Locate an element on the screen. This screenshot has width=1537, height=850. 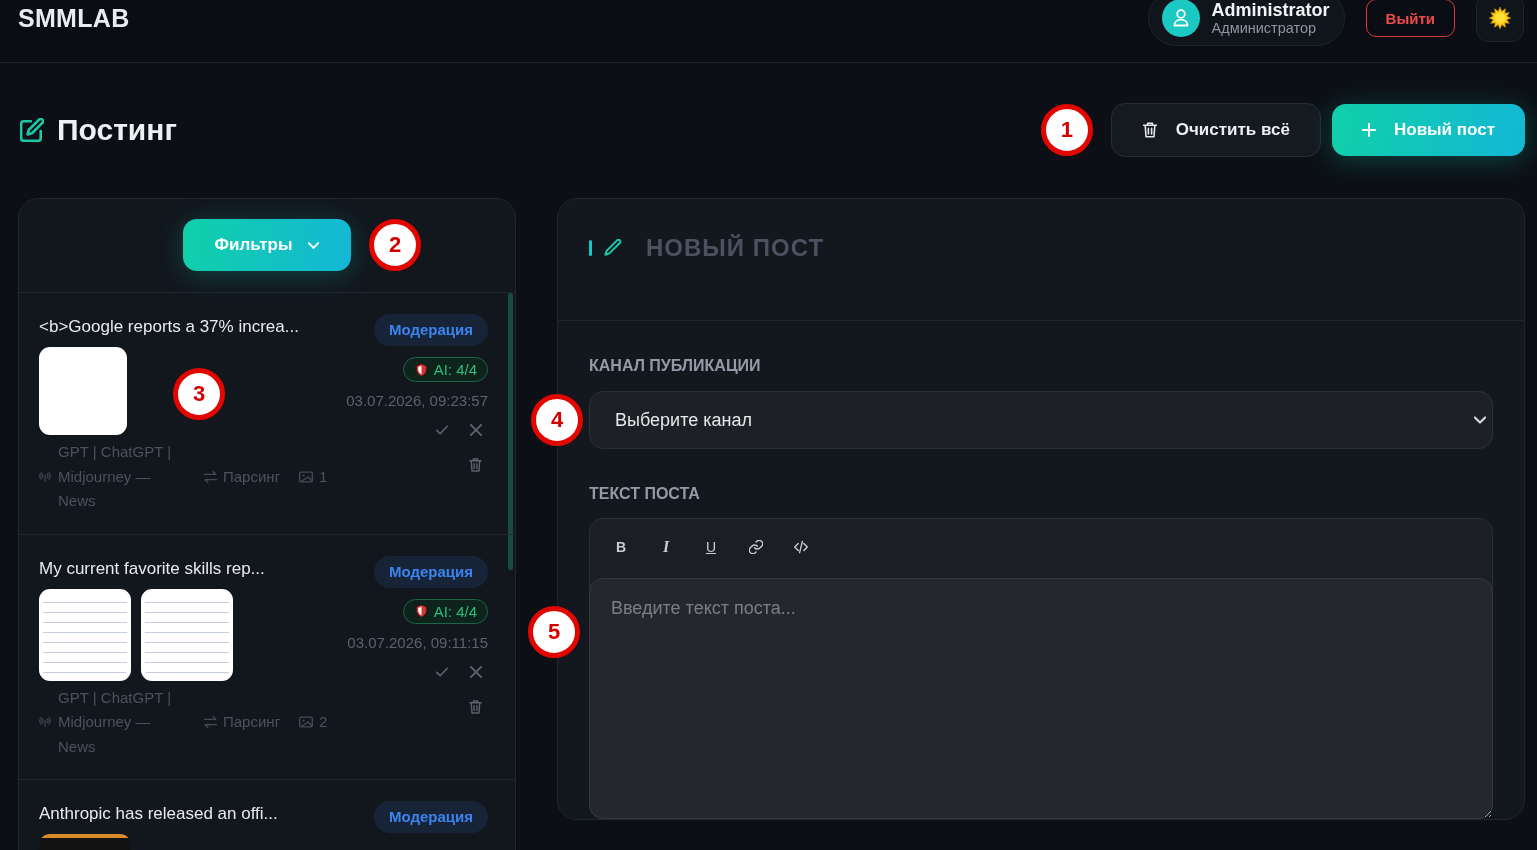
scrollbar-thumb is located at coordinates (510, 431).